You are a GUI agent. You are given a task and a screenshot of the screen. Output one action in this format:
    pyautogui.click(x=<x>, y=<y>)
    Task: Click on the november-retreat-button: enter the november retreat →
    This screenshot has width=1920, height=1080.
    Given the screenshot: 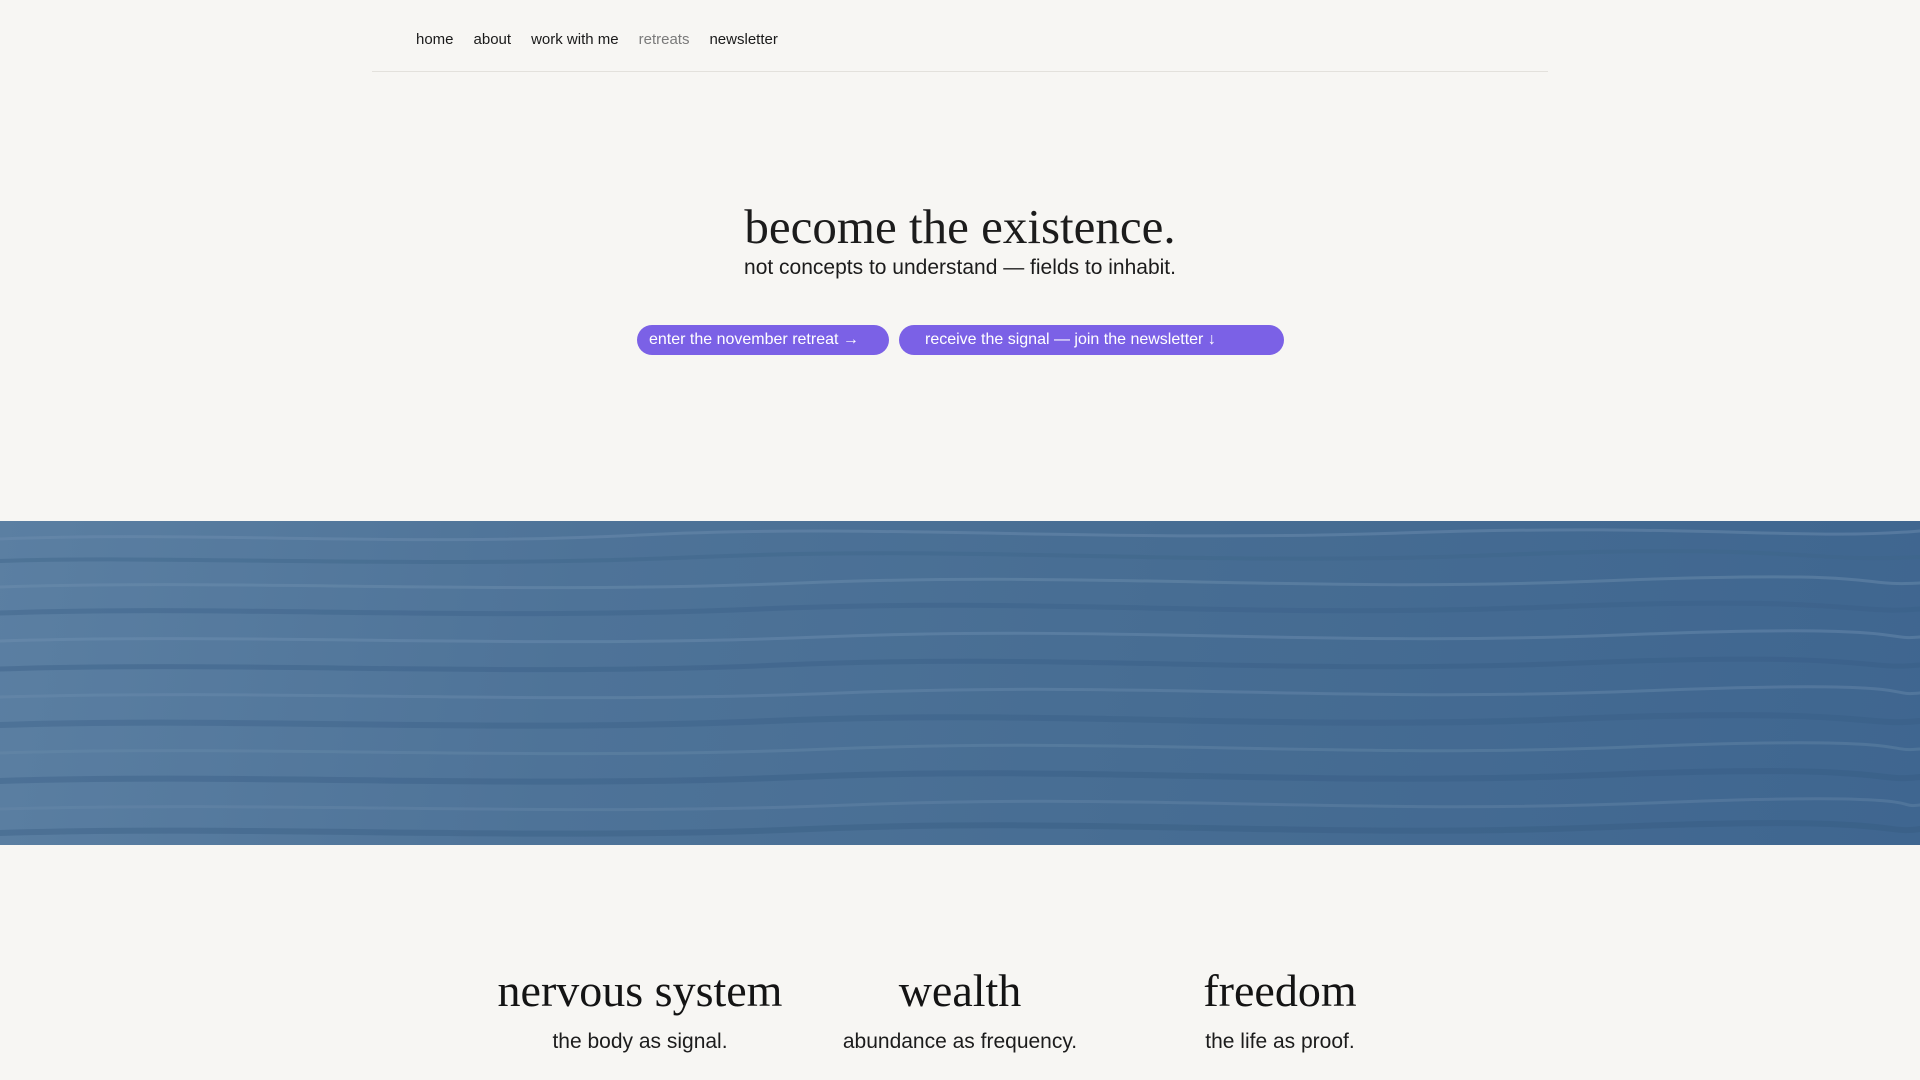 What is the action you would take?
    pyautogui.click(x=763, y=340)
    